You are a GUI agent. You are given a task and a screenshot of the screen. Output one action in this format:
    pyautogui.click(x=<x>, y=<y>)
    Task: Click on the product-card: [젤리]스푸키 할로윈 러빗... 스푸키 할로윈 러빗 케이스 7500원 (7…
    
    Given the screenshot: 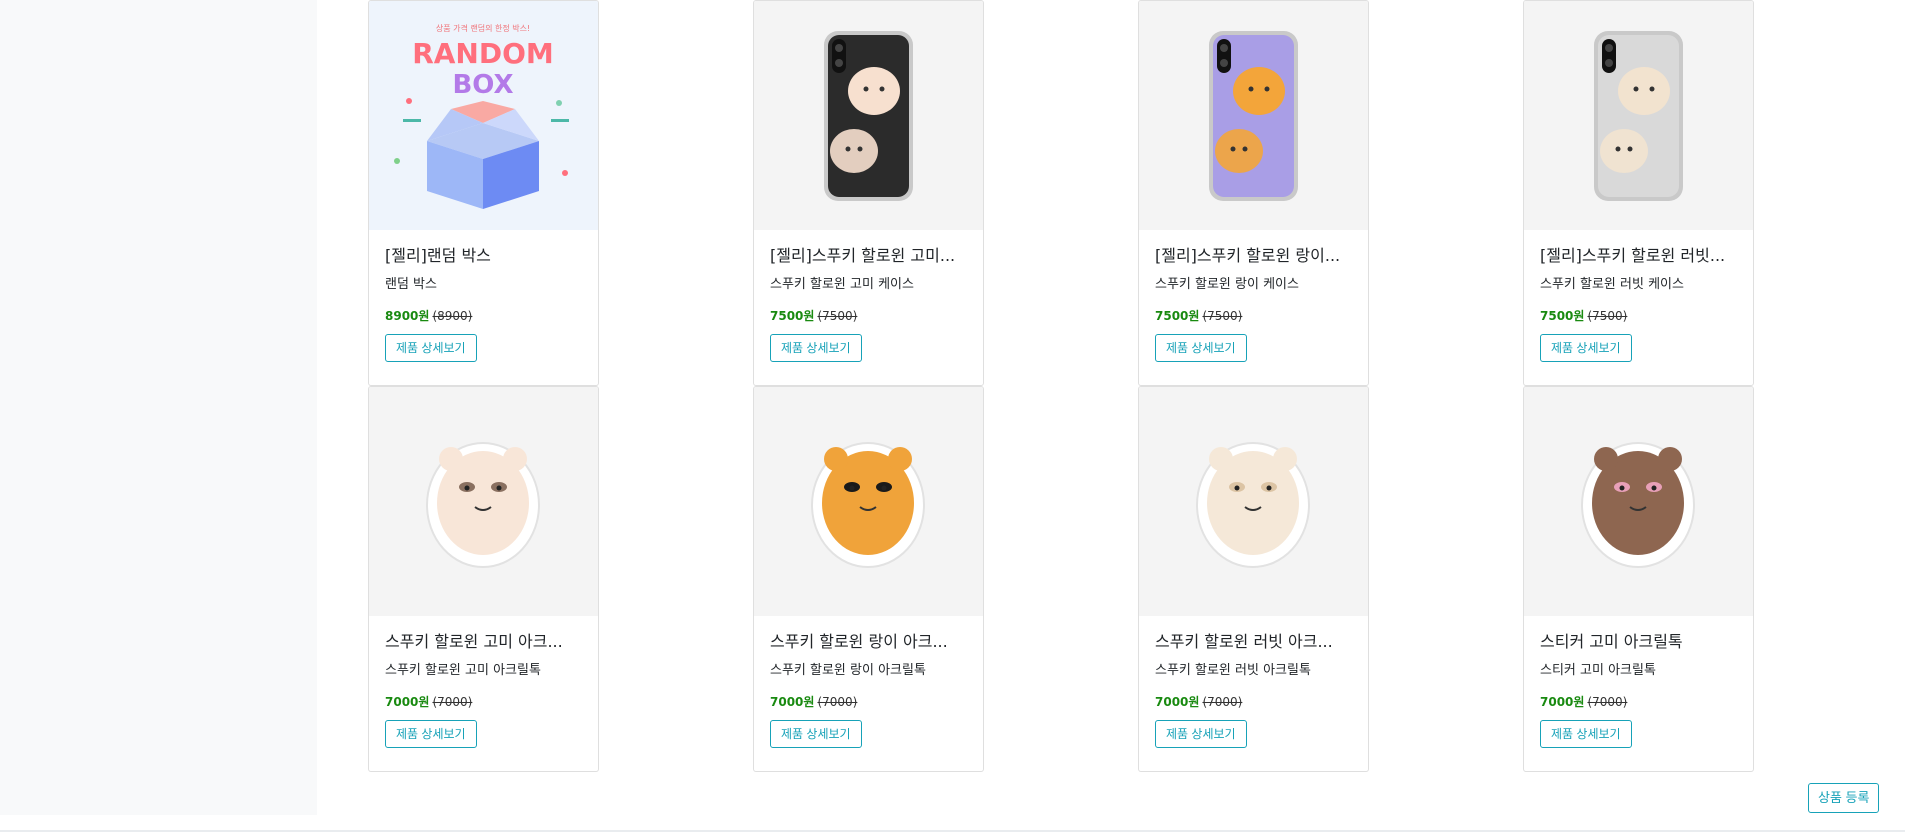 What is the action you would take?
    pyautogui.click(x=1638, y=193)
    